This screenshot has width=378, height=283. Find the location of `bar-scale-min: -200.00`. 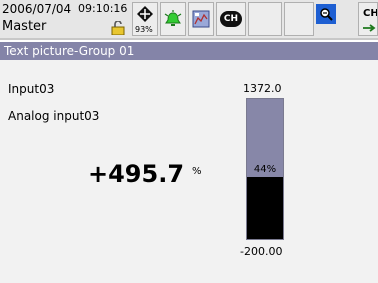

bar-scale-min: -200.00 is located at coordinates (261, 251).